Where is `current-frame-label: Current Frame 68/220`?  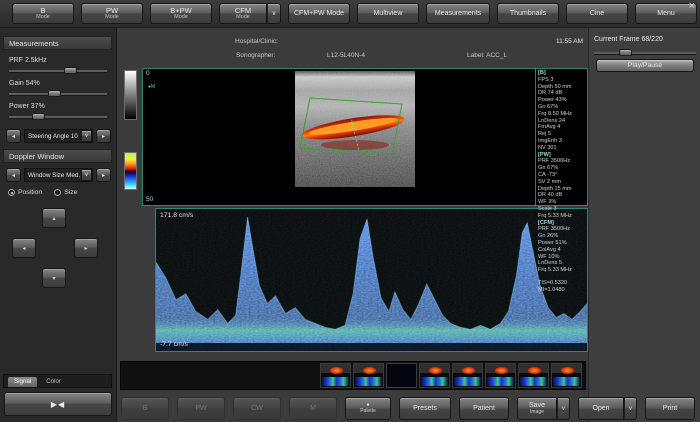
current-frame-label: Current Frame 68/220 is located at coordinates (628, 39).